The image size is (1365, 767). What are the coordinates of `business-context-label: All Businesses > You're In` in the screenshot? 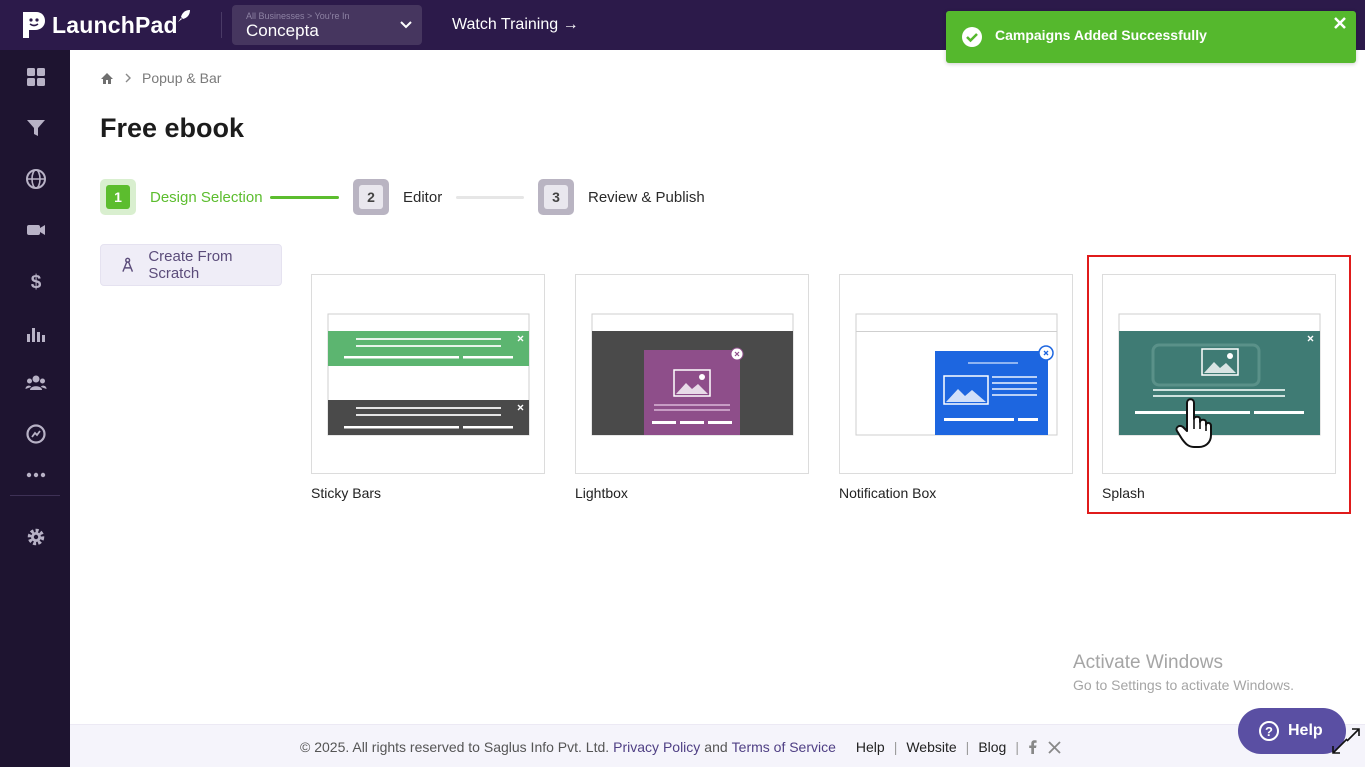 It's located at (298, 16).